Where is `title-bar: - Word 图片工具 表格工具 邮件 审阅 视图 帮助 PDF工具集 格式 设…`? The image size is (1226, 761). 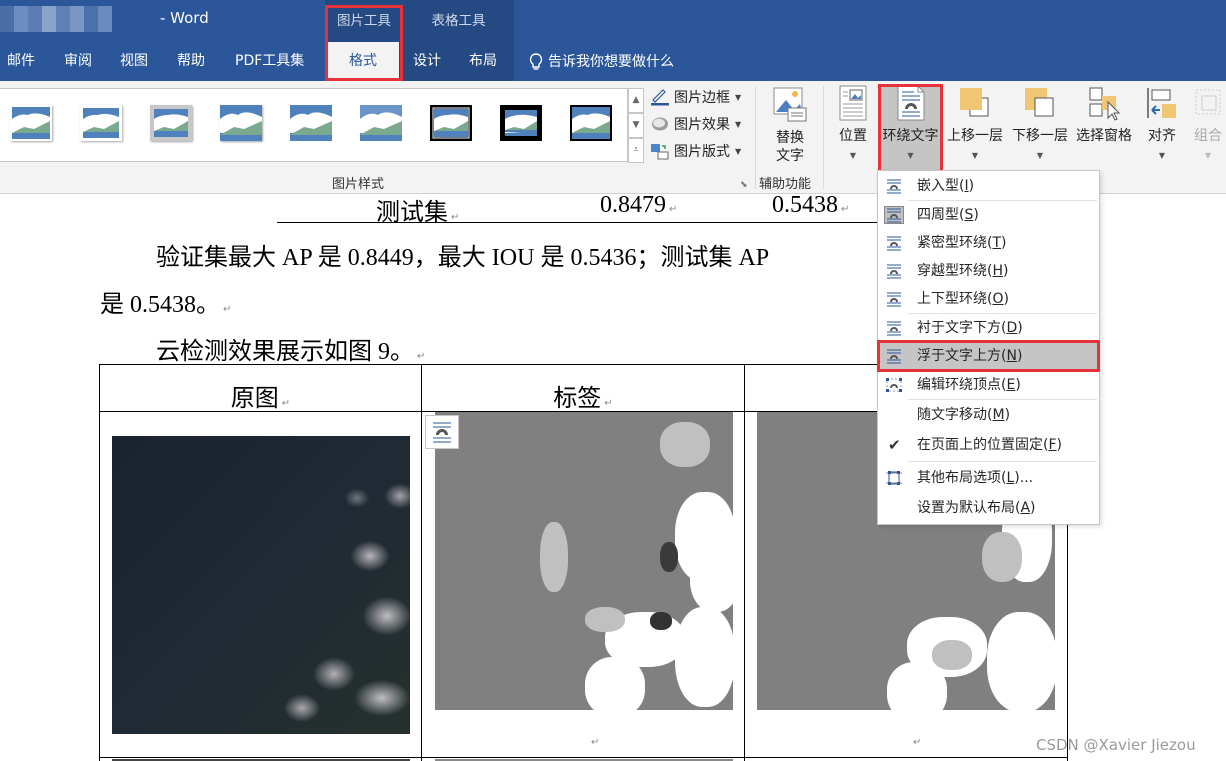
title-bar: - Word 图片工具 表格工具 邮件 审阅 视图 帮助 PDF工具集 格式 设… is located at coordinates (613, 40).